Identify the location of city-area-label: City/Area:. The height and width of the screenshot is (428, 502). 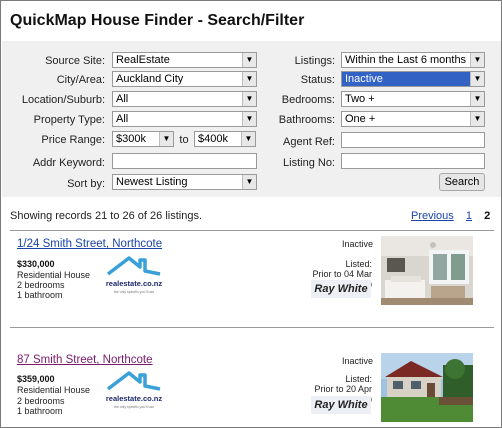
(80, 80).